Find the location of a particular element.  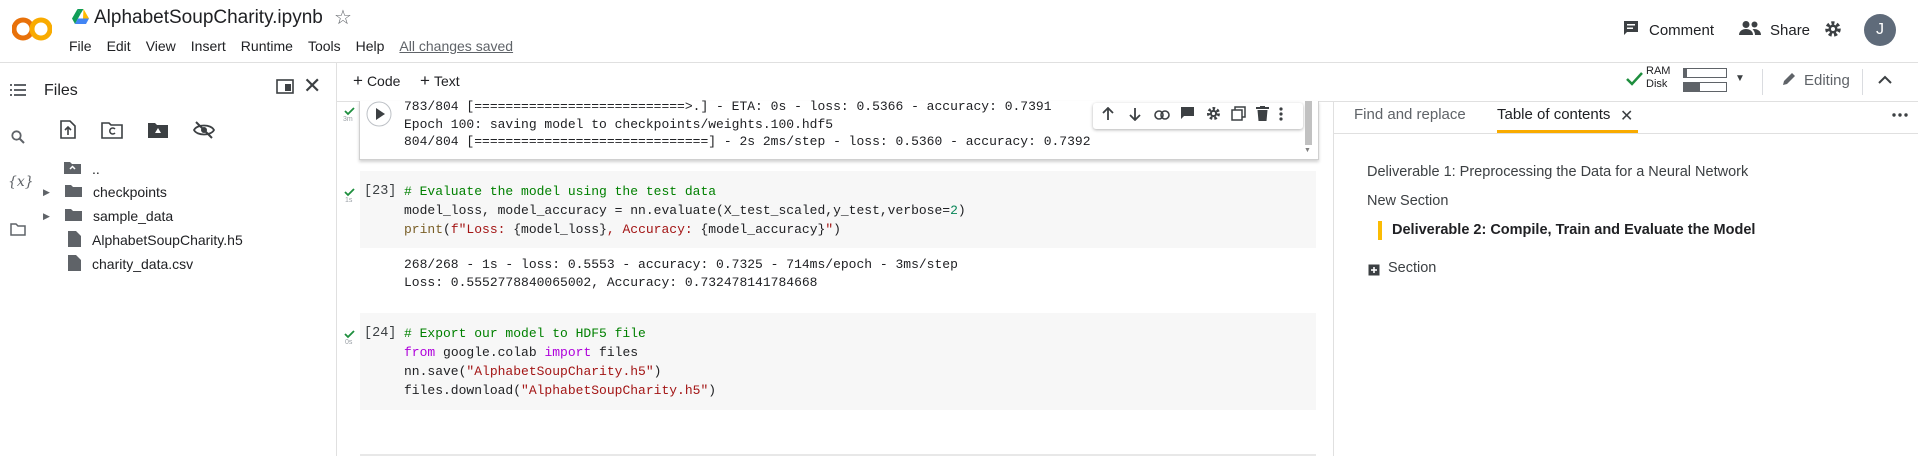

code-number: 2 is located at coordinates (954, 210).